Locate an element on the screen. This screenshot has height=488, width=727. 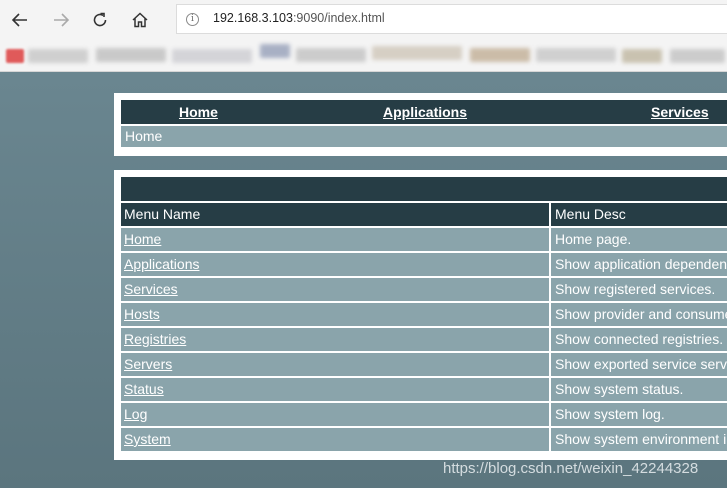
nav-panel: Home Applications Services Home is located at coordinates (420, 124).